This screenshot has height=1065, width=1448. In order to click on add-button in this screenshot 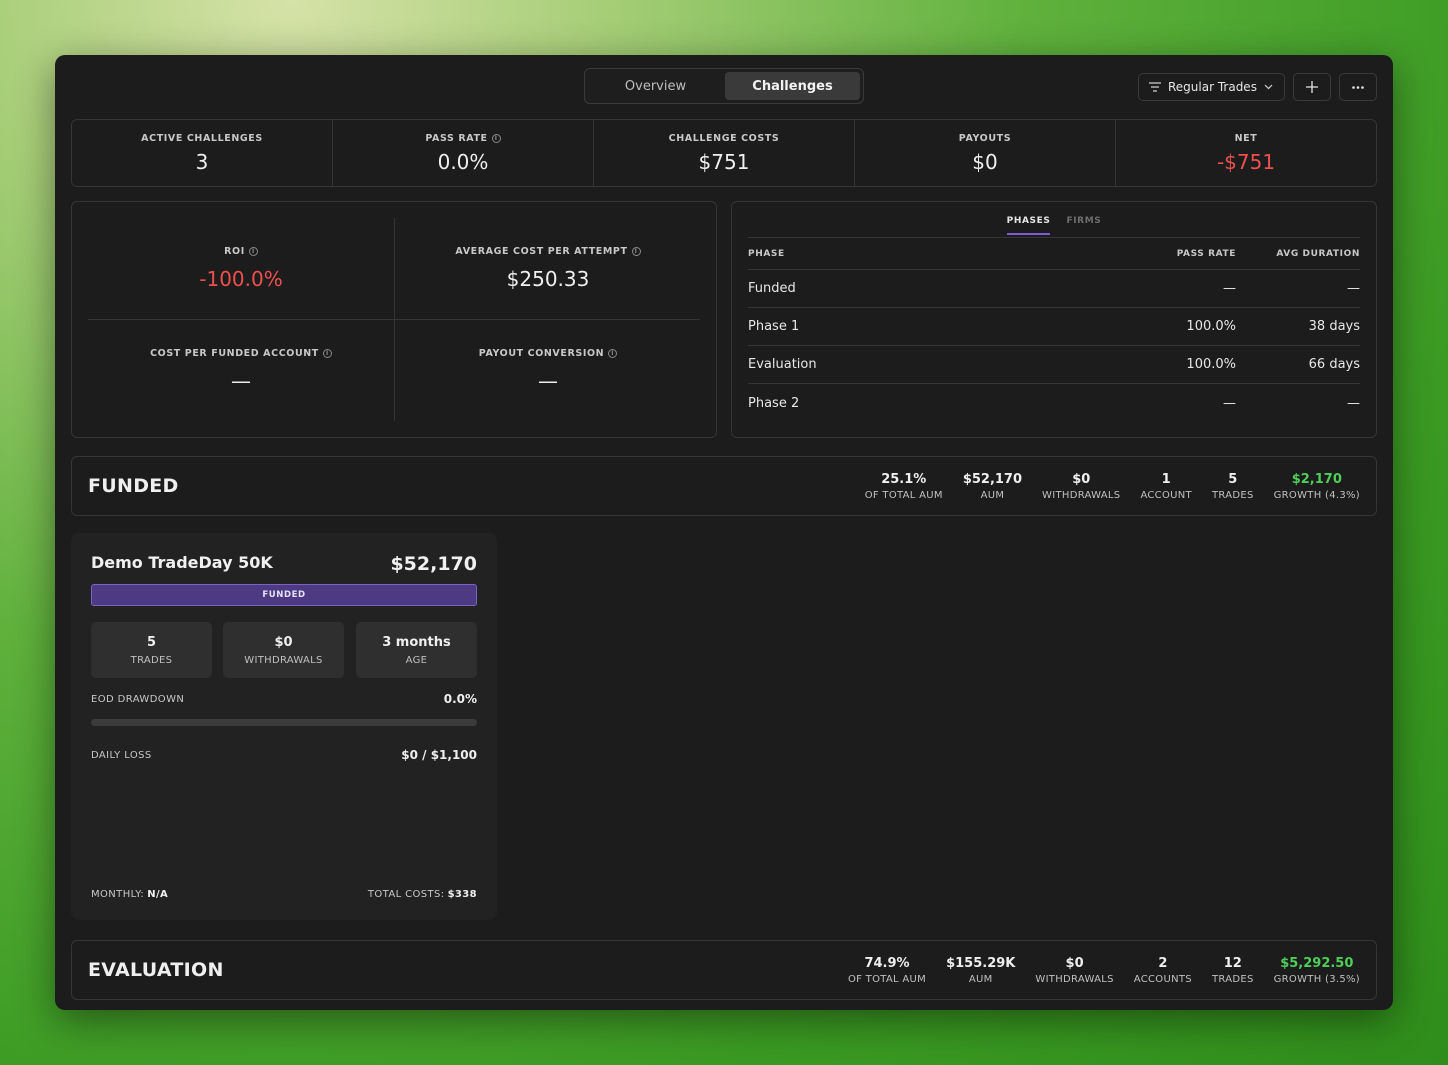, I will do `click(1312, 87)`.